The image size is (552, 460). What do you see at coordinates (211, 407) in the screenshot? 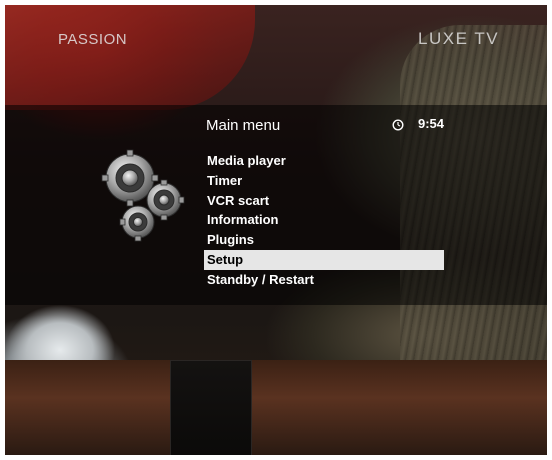
I see `background-holder` at bounding box center [211, 407].